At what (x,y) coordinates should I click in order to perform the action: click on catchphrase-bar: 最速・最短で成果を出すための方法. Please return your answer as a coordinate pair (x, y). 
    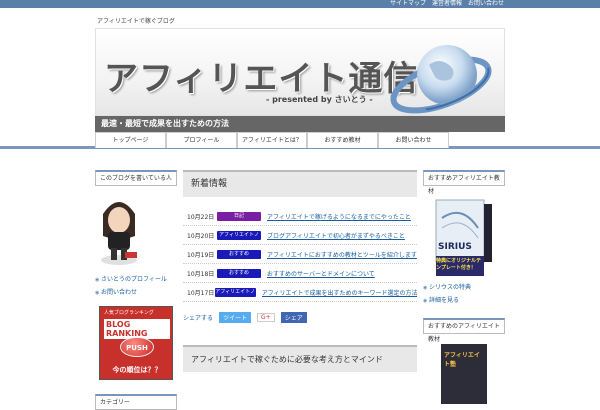
    Looking at the image, I should click on (300, 124).